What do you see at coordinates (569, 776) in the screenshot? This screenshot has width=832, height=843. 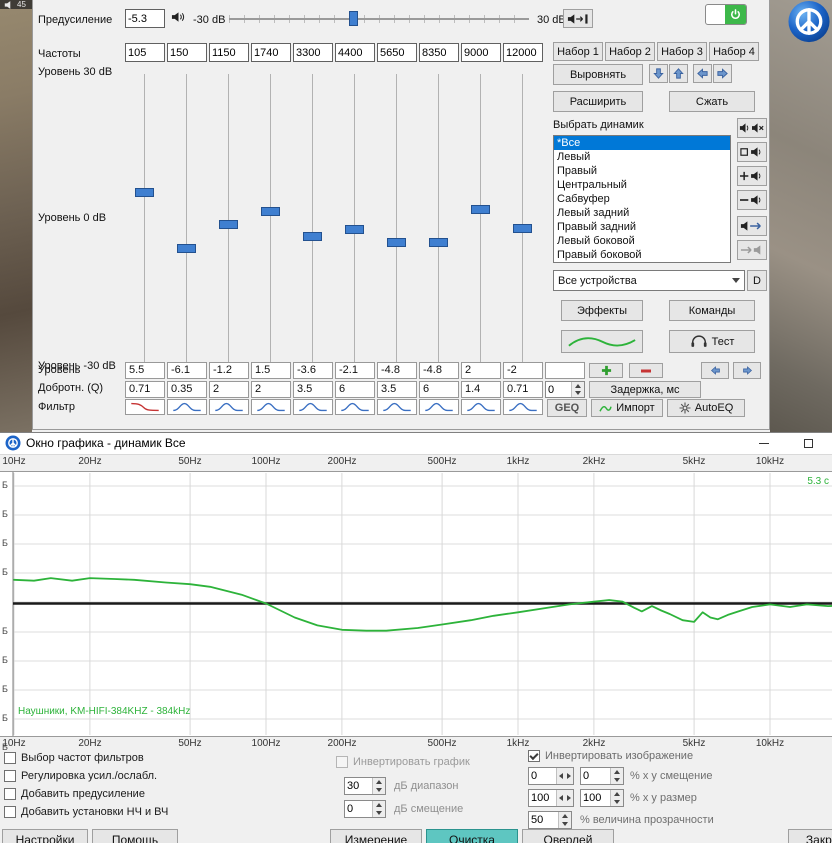 I see `spin-right` at bounding box center [569, 776].